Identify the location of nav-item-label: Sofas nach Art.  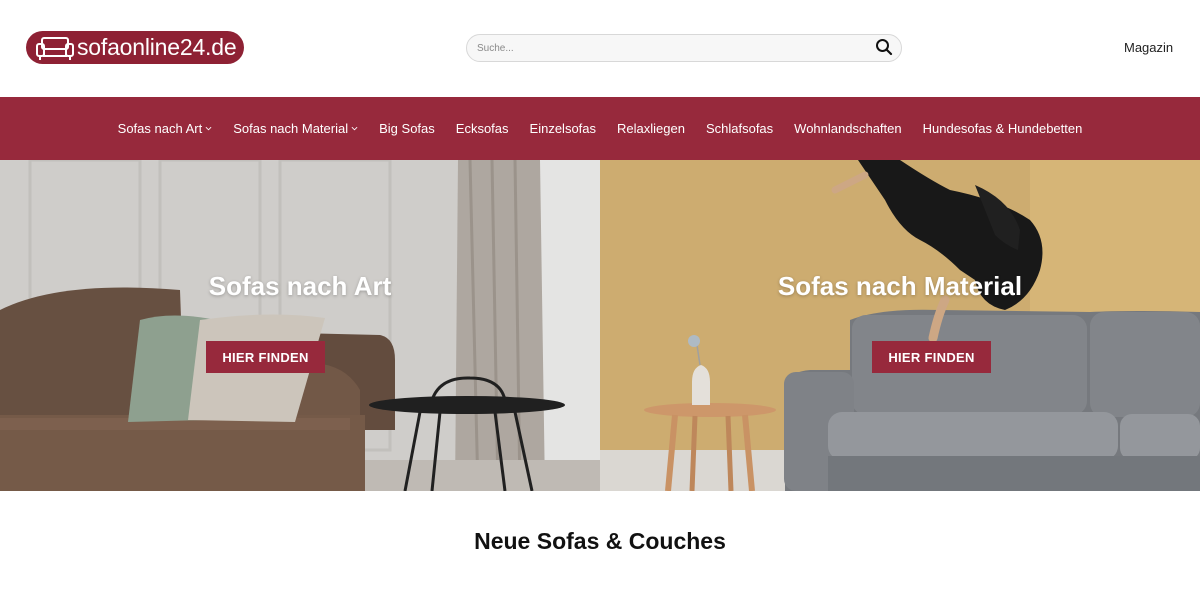
(160, 128).